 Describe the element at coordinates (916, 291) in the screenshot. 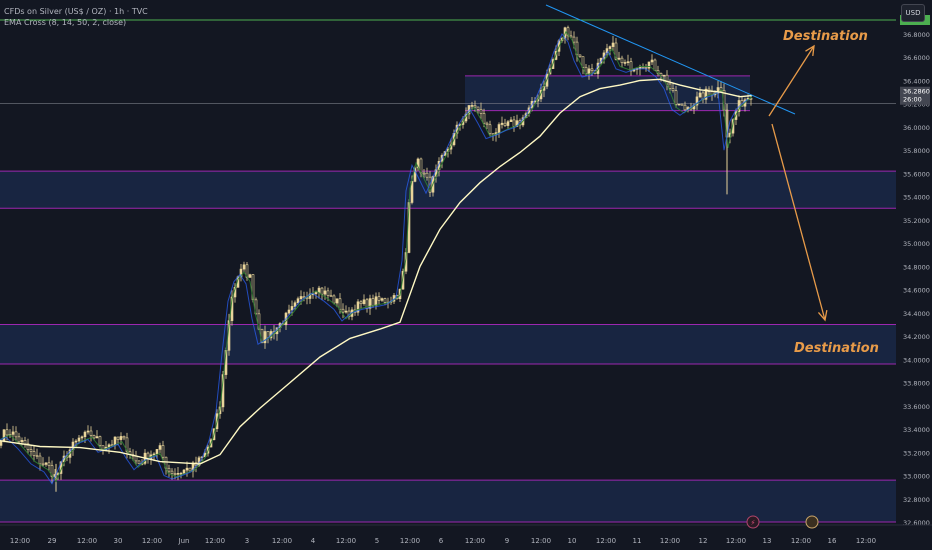

I see `price-tick-label: 34.6000` at that location.